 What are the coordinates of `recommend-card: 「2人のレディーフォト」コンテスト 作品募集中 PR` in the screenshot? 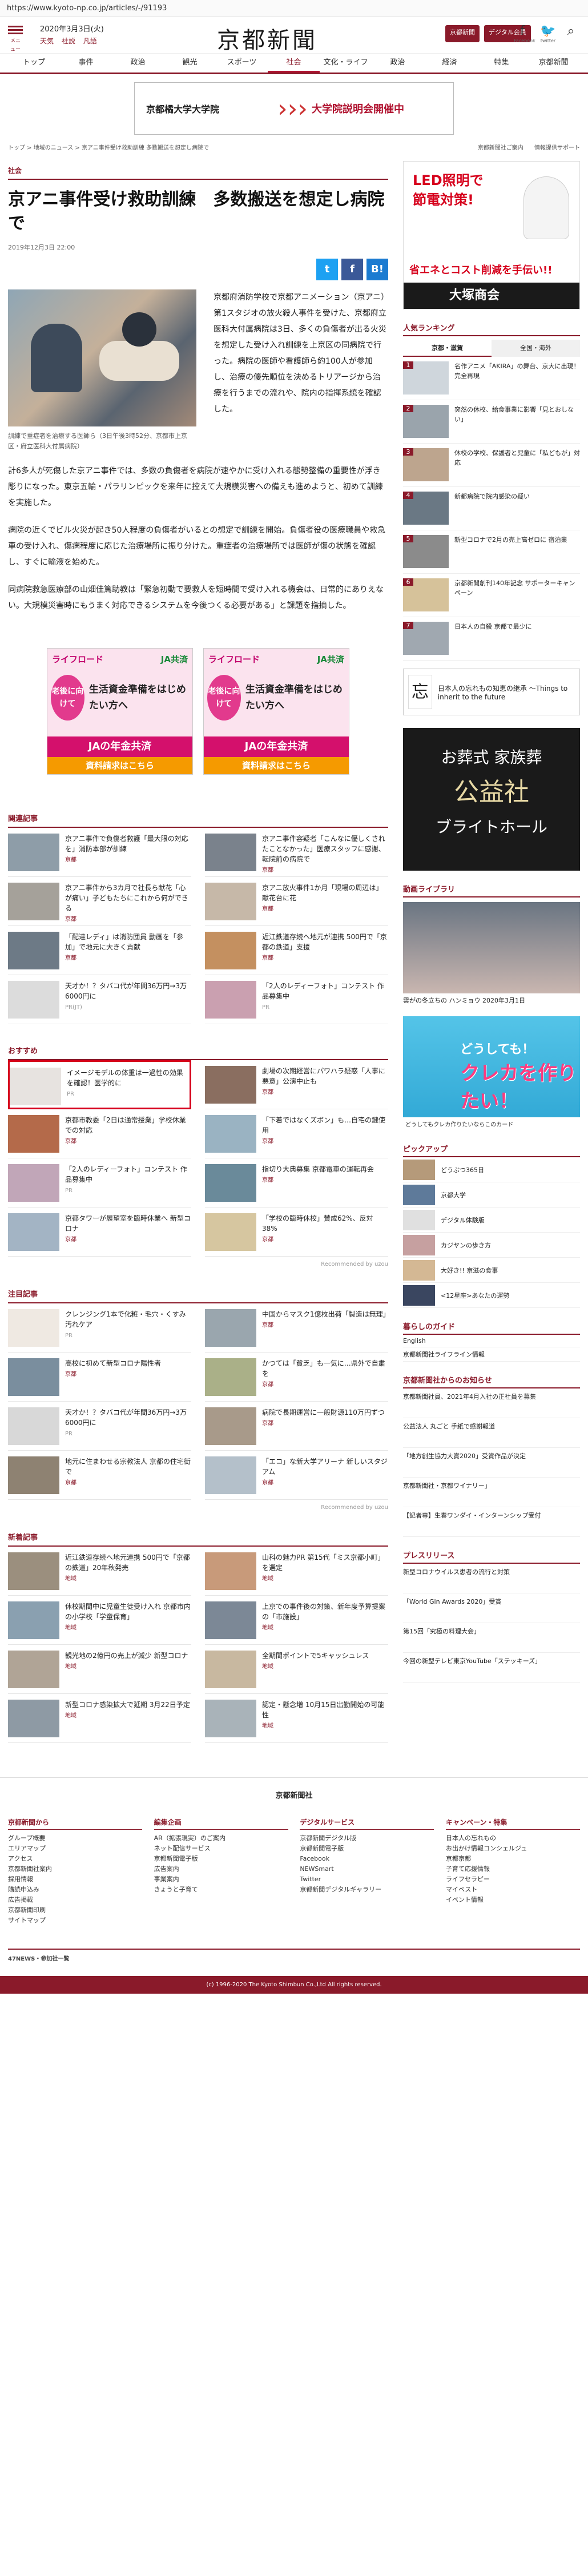 It's located at (100, 1183).